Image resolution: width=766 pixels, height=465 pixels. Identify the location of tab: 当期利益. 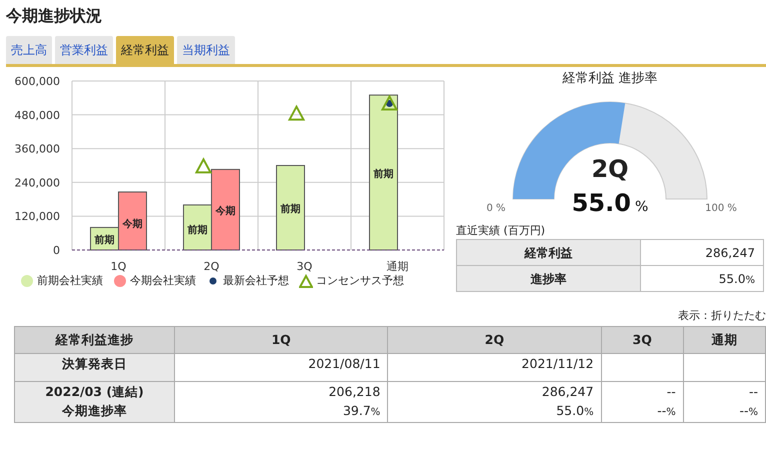
(206, 50).